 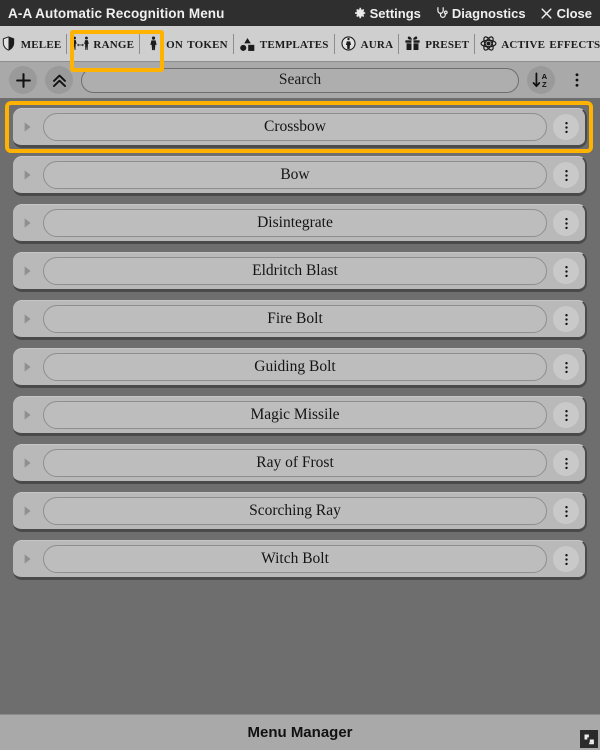 I want to click on titlebar-actions: Settings Diagnostics Close, so click(x=472, y=13).